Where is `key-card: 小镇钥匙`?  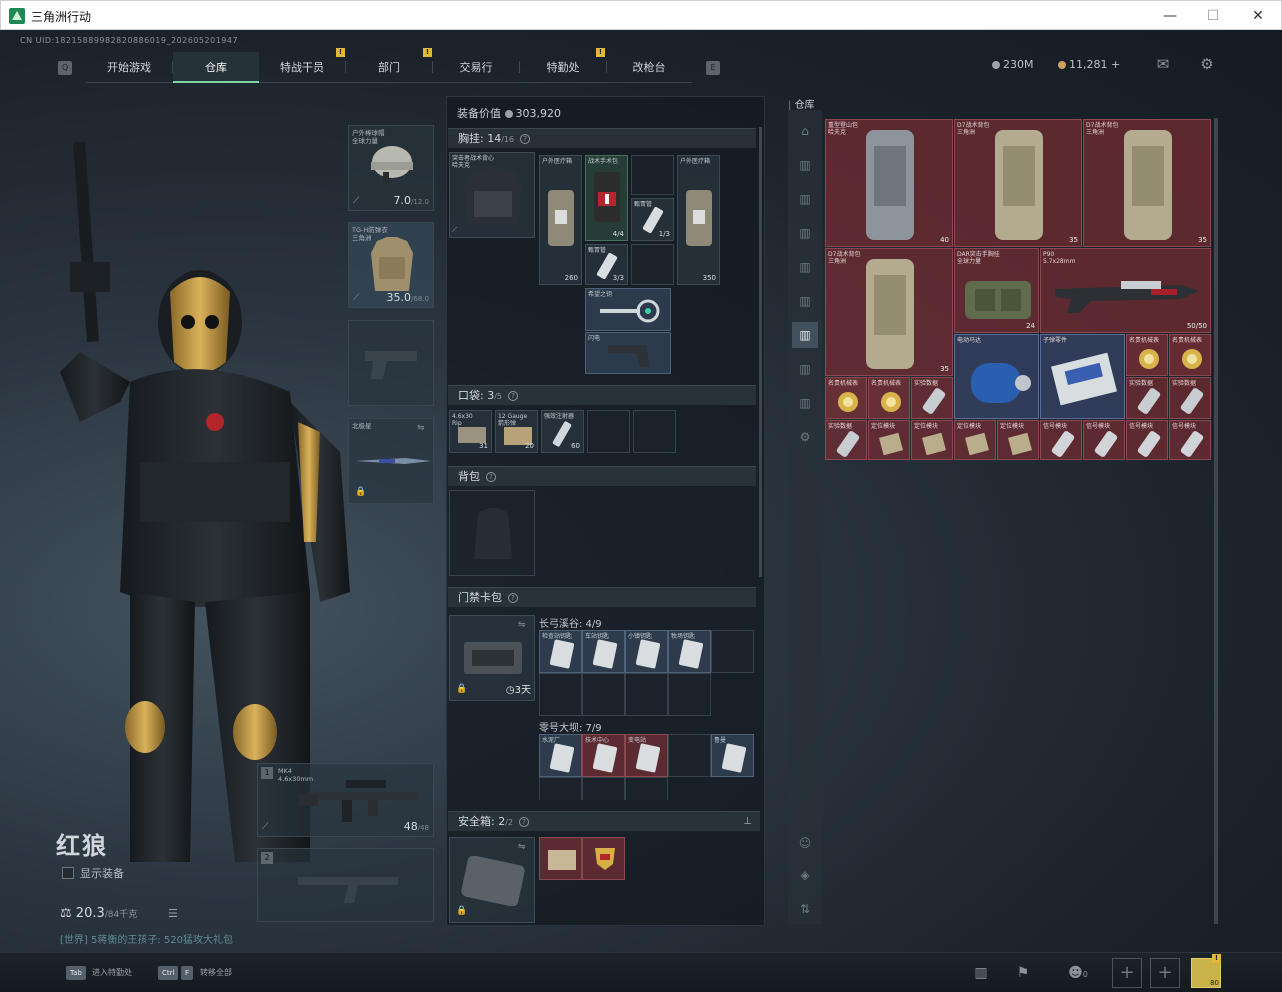 key-card: 小镇钥匙 is located at coordinates (646, 651).